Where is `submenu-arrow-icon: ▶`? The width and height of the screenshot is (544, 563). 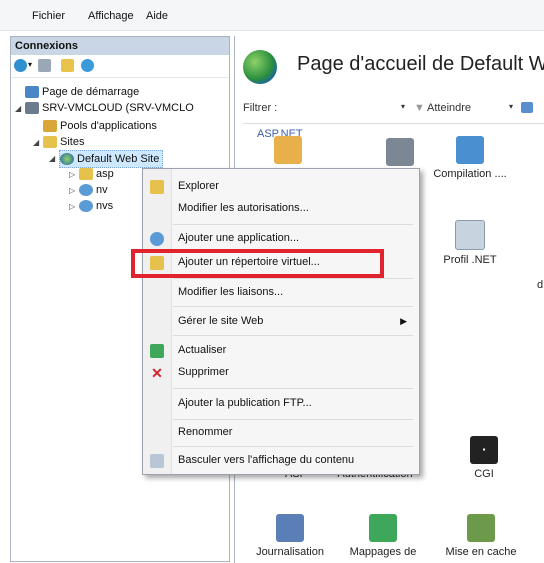
submenu-arrow-icon: ▶ is located at coordinates (403, 321).